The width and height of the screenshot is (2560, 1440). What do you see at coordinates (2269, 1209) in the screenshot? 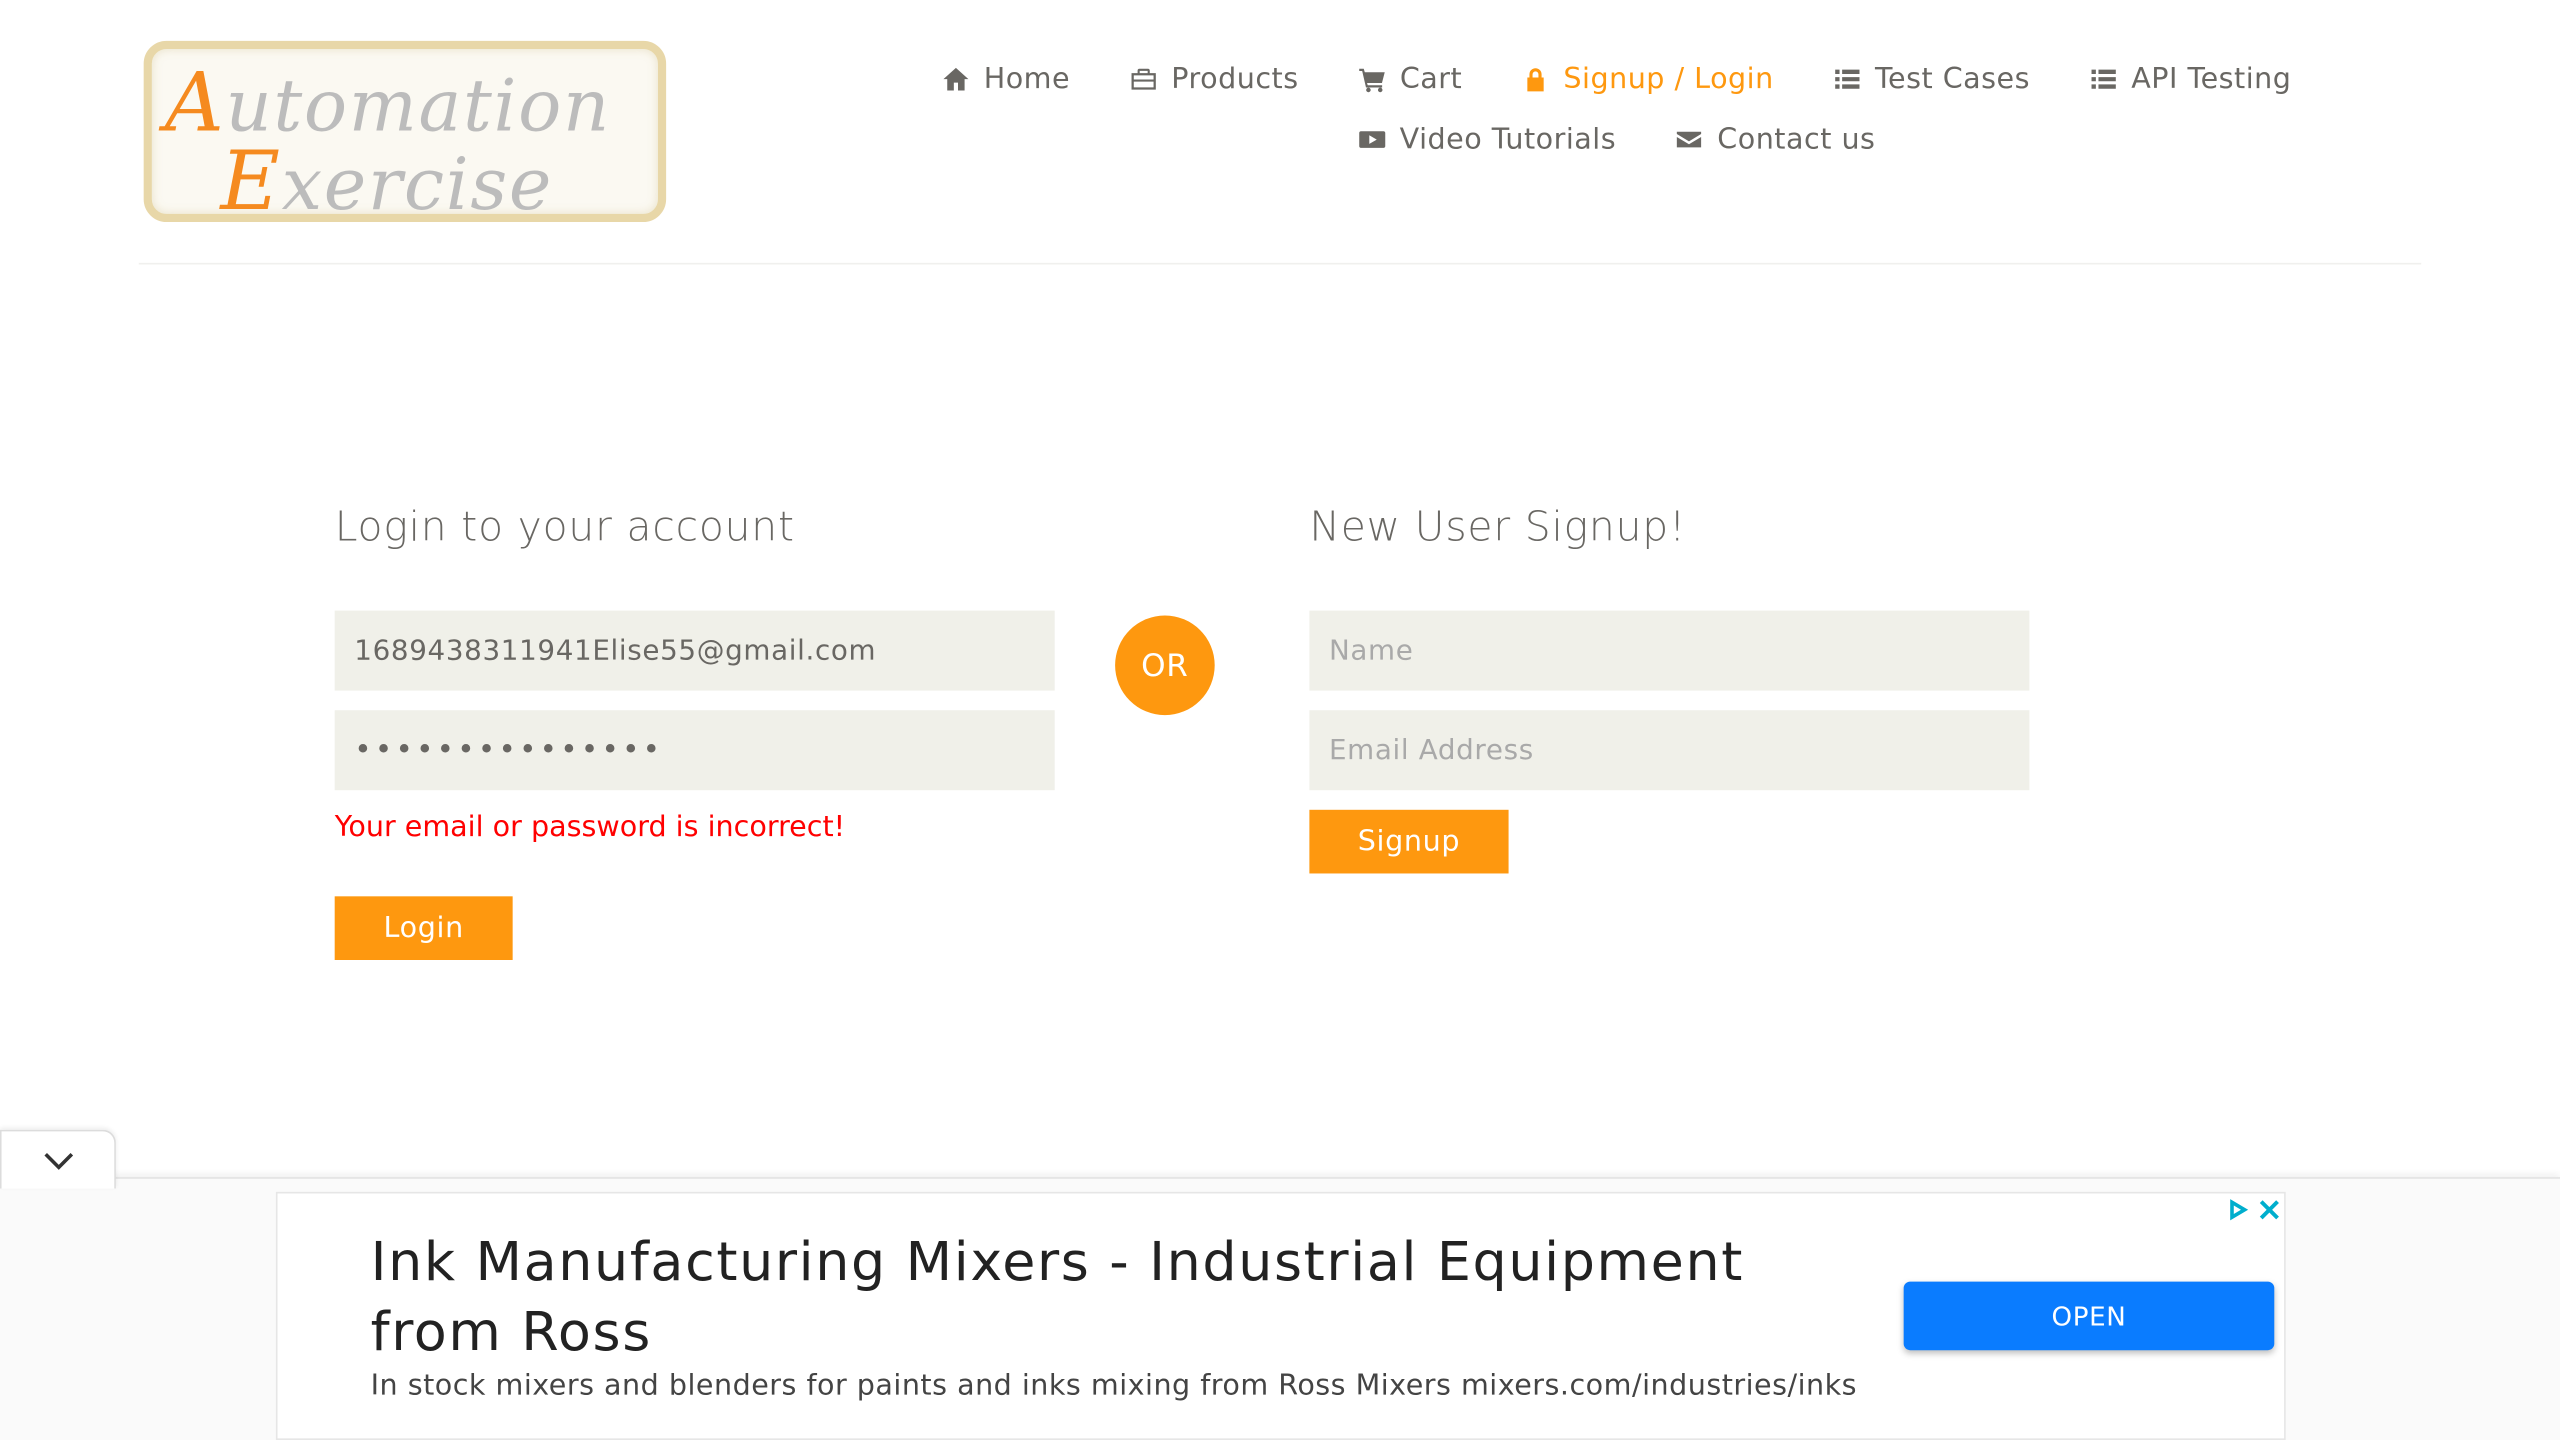
I see `close-icon` at bounding box center [2269, 1209].